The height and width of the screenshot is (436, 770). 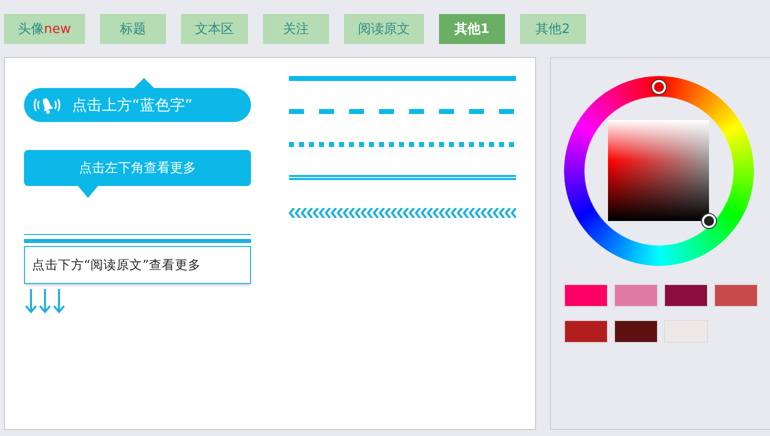 I want to click on color-handle, so click(x=709, y=221).